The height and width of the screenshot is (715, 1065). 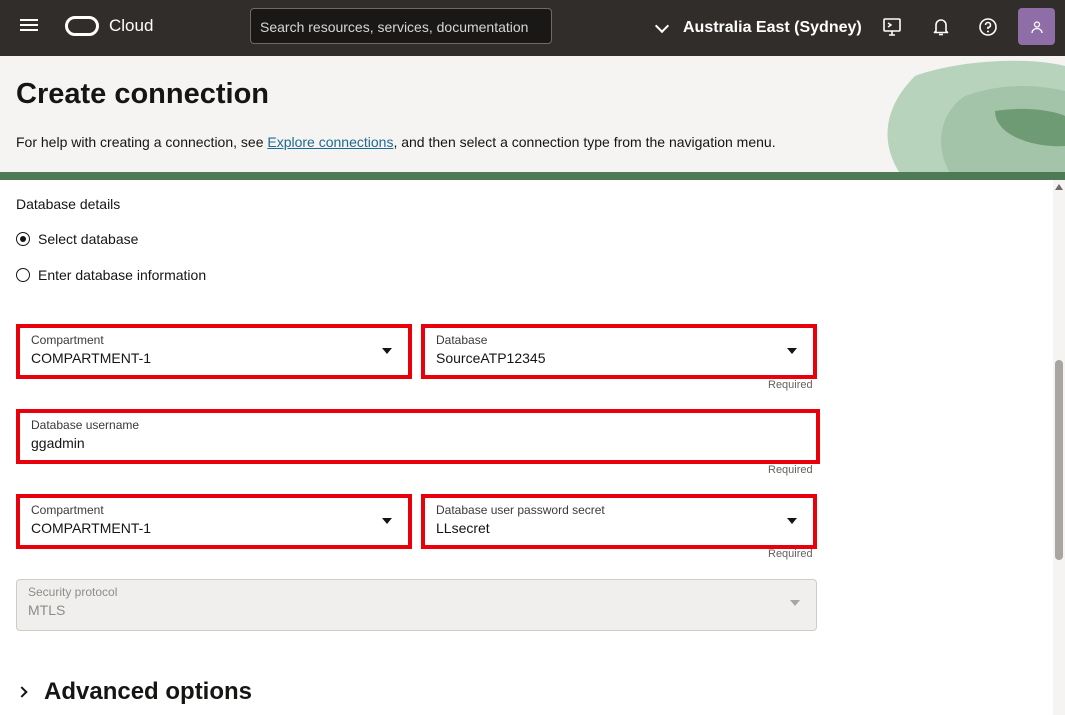 What do you see at coordinates (416, 605) in the screenshot?
I see `security-protocol-select: Security protocol MTLS` at bounding box center [416, 605].